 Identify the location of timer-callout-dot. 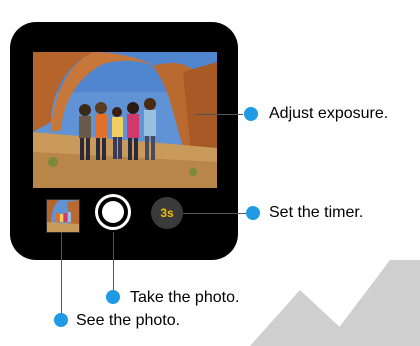
(253, 213).